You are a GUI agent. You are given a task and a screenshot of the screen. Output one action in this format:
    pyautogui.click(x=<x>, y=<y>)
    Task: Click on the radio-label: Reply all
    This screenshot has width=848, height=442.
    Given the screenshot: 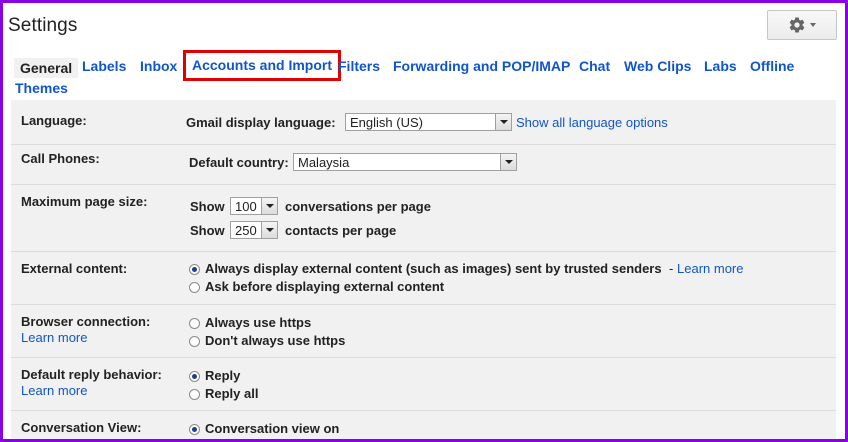 What is the action you would take?
    pyautogui.click(x=232, y=393)
    